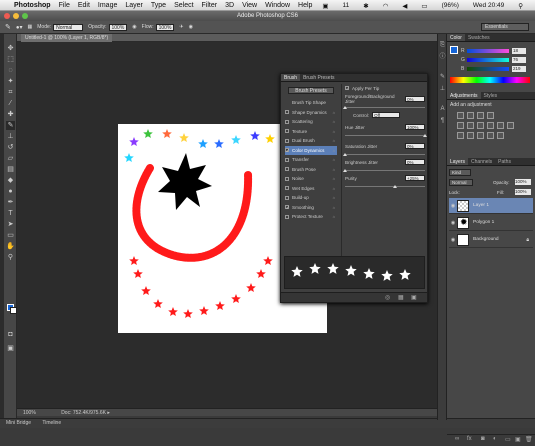 The width and height of the screenshot is (535, 446). What do you see at coordinates (470, 125) in the screenshot?
I see `hue-saturation-icon` at bounding box center [470, 125].